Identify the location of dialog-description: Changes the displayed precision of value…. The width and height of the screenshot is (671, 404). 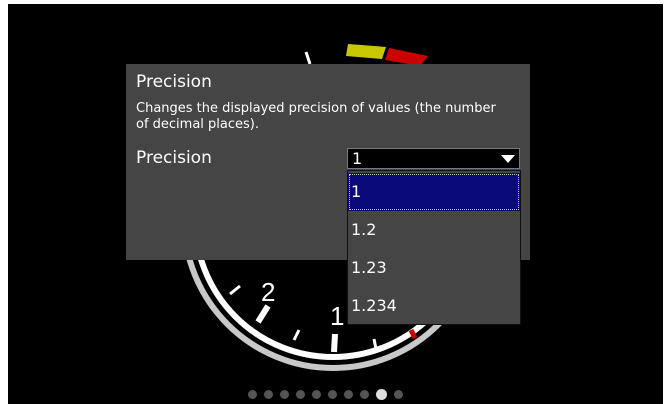
(316, 116).